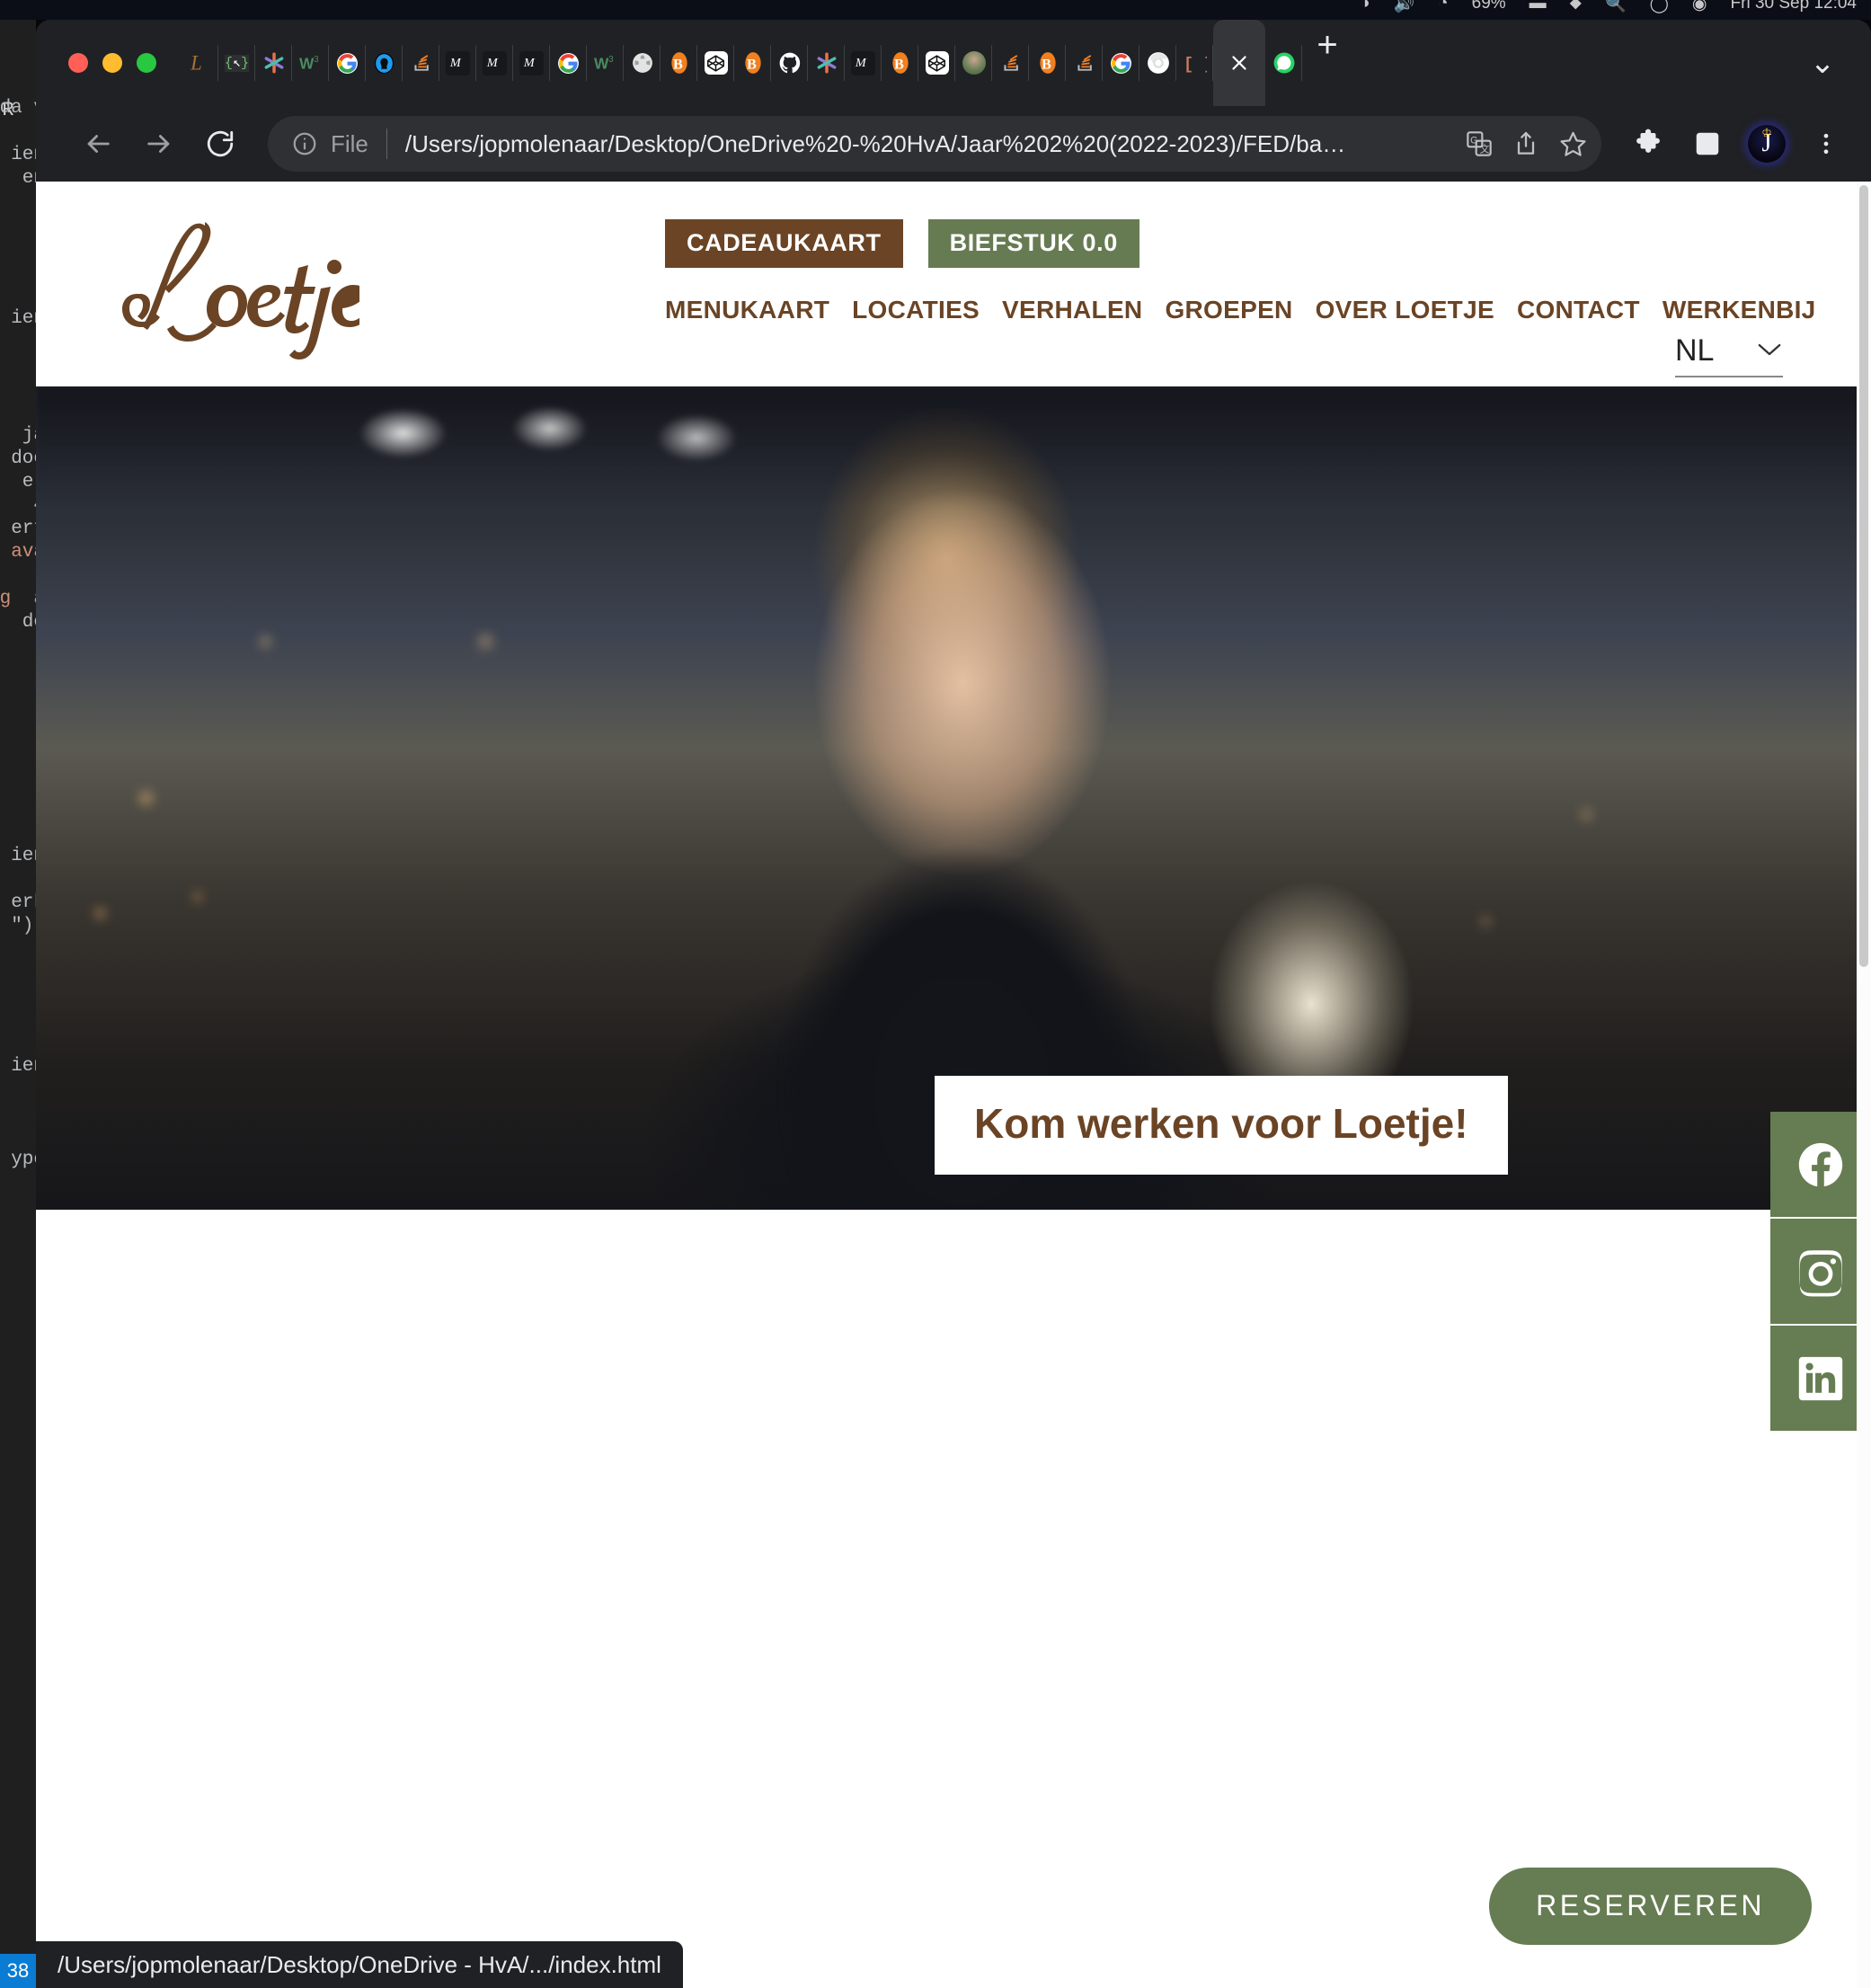 The image size is (1871, 1988). What do you see at coordinates (784, 244) in the screenshot?
I see `cadeaukaart-button: CADEAUKAART` at bounding box center [784, 244].